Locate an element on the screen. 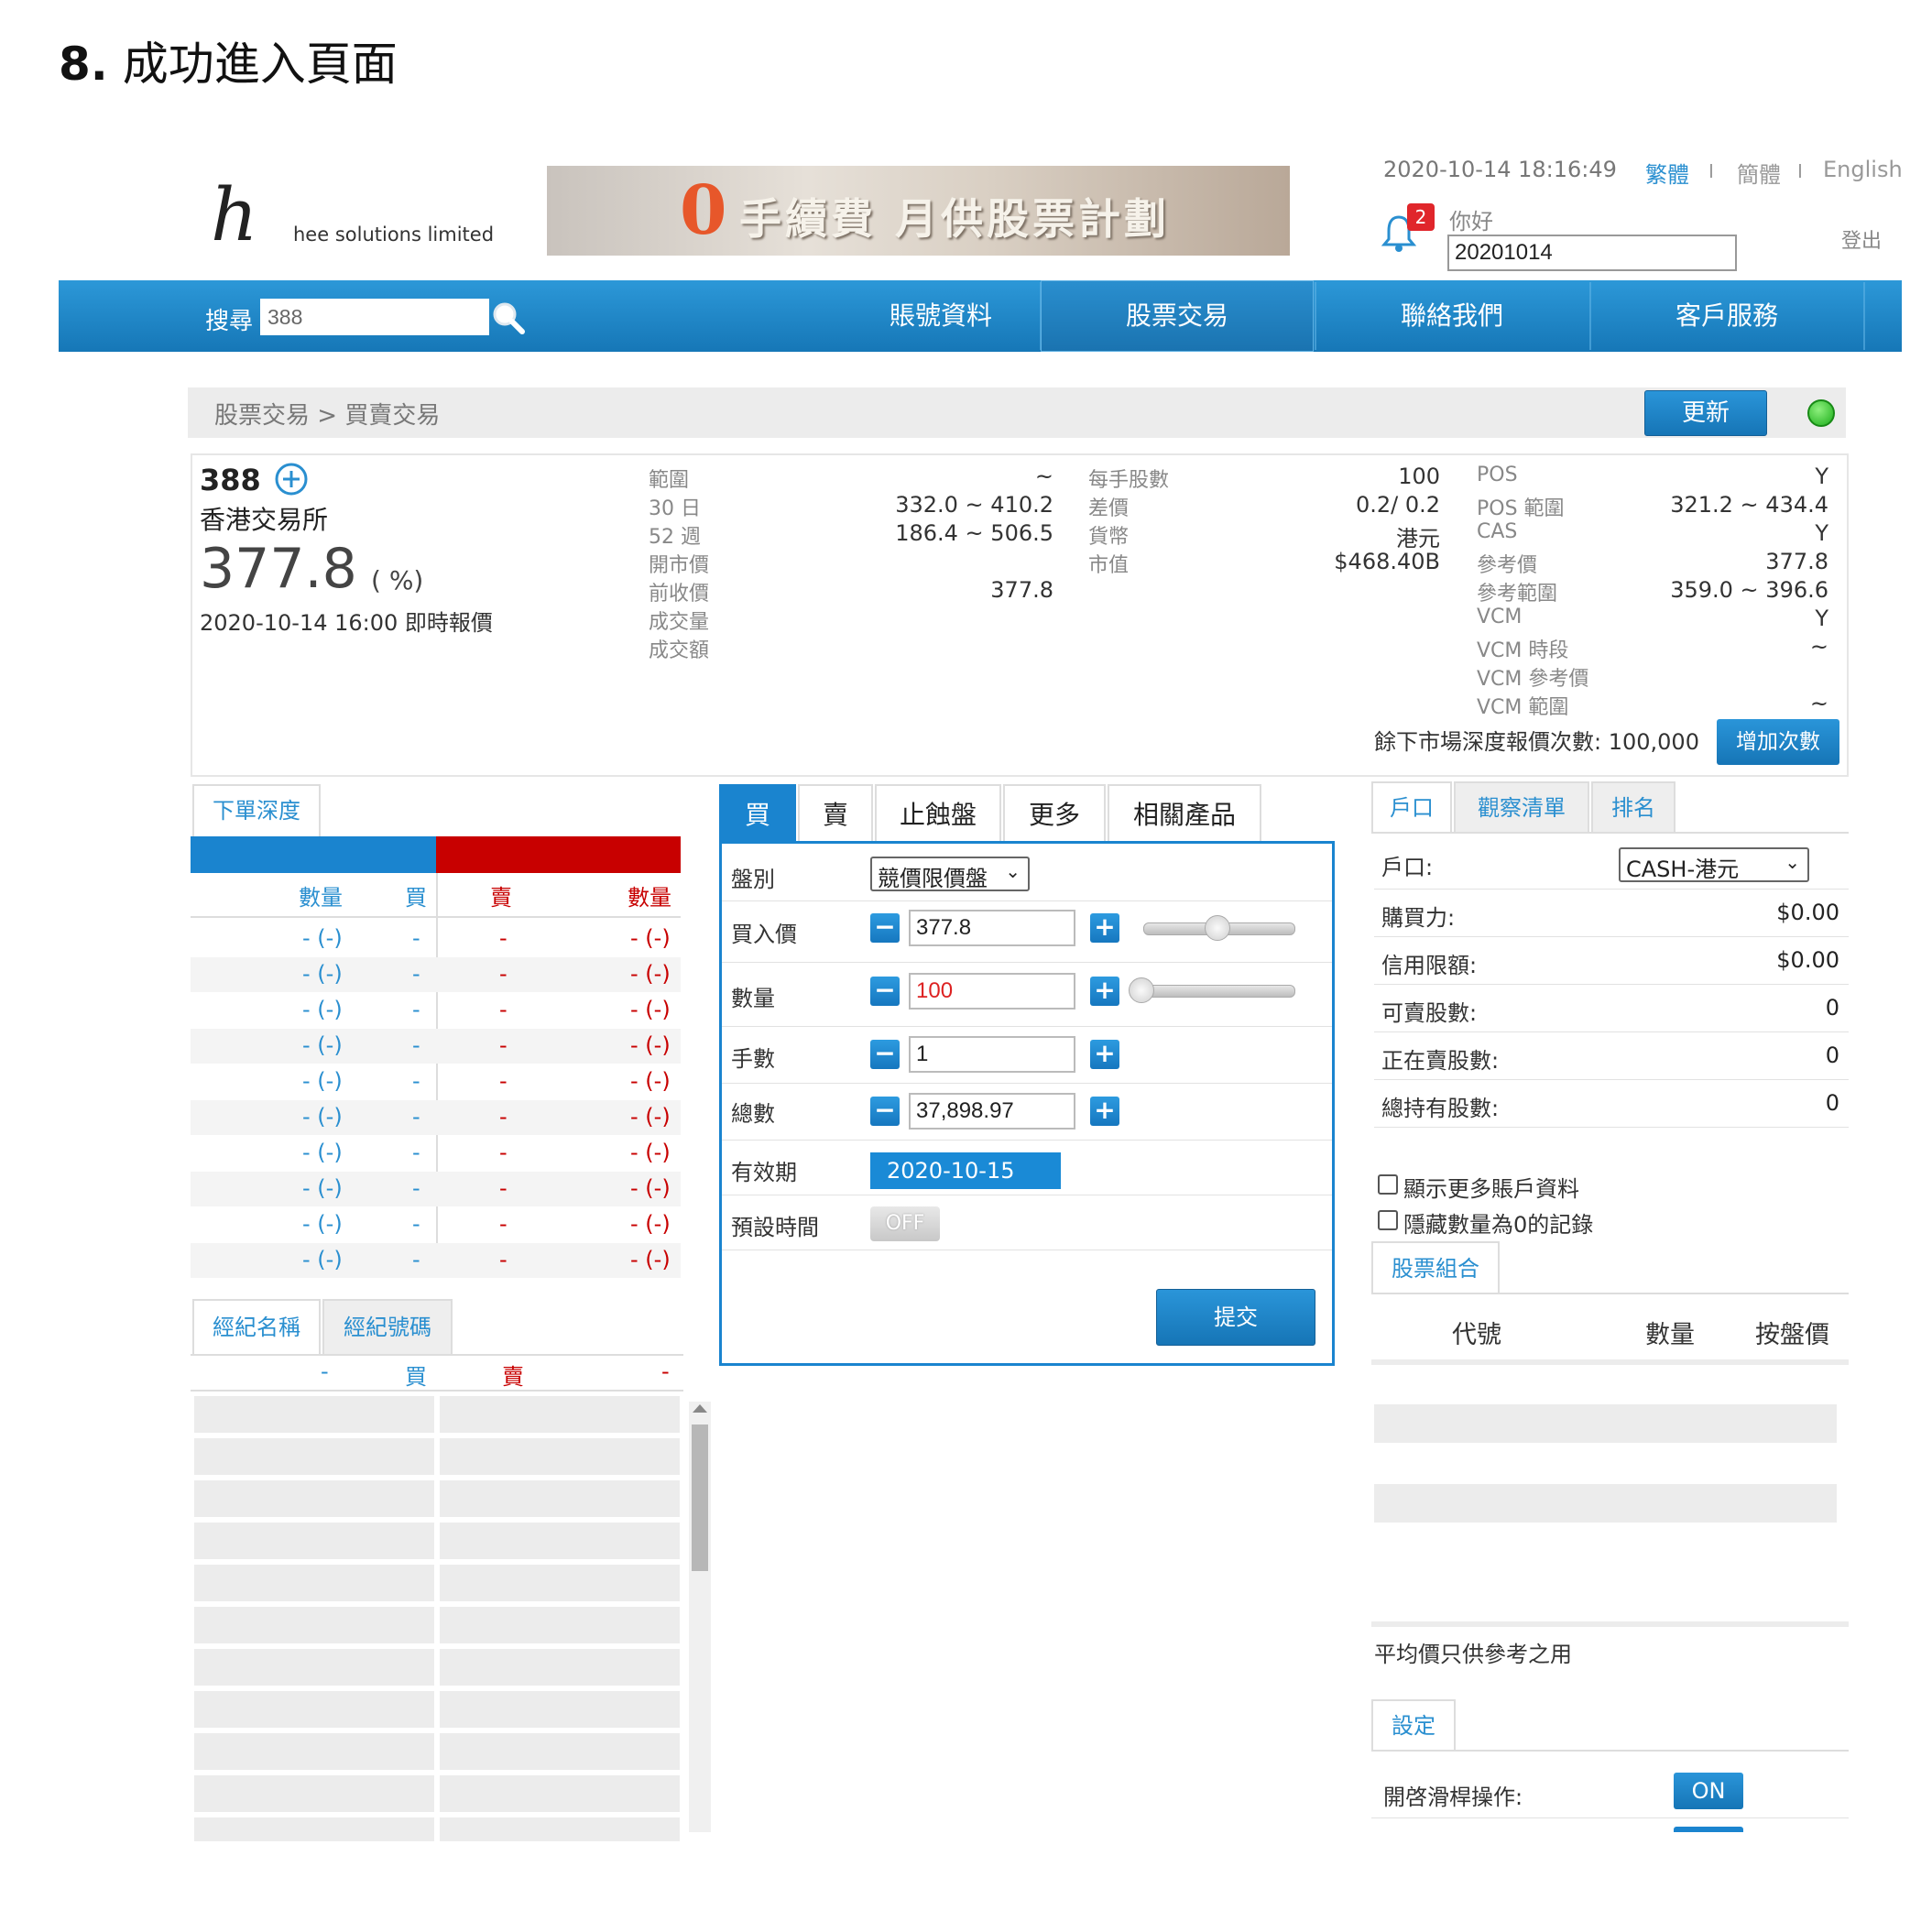 Image resolution: width=1932 pixels, height=1921 pixels. portfolio-footer-divider is located at coordinates (1610, 1624).